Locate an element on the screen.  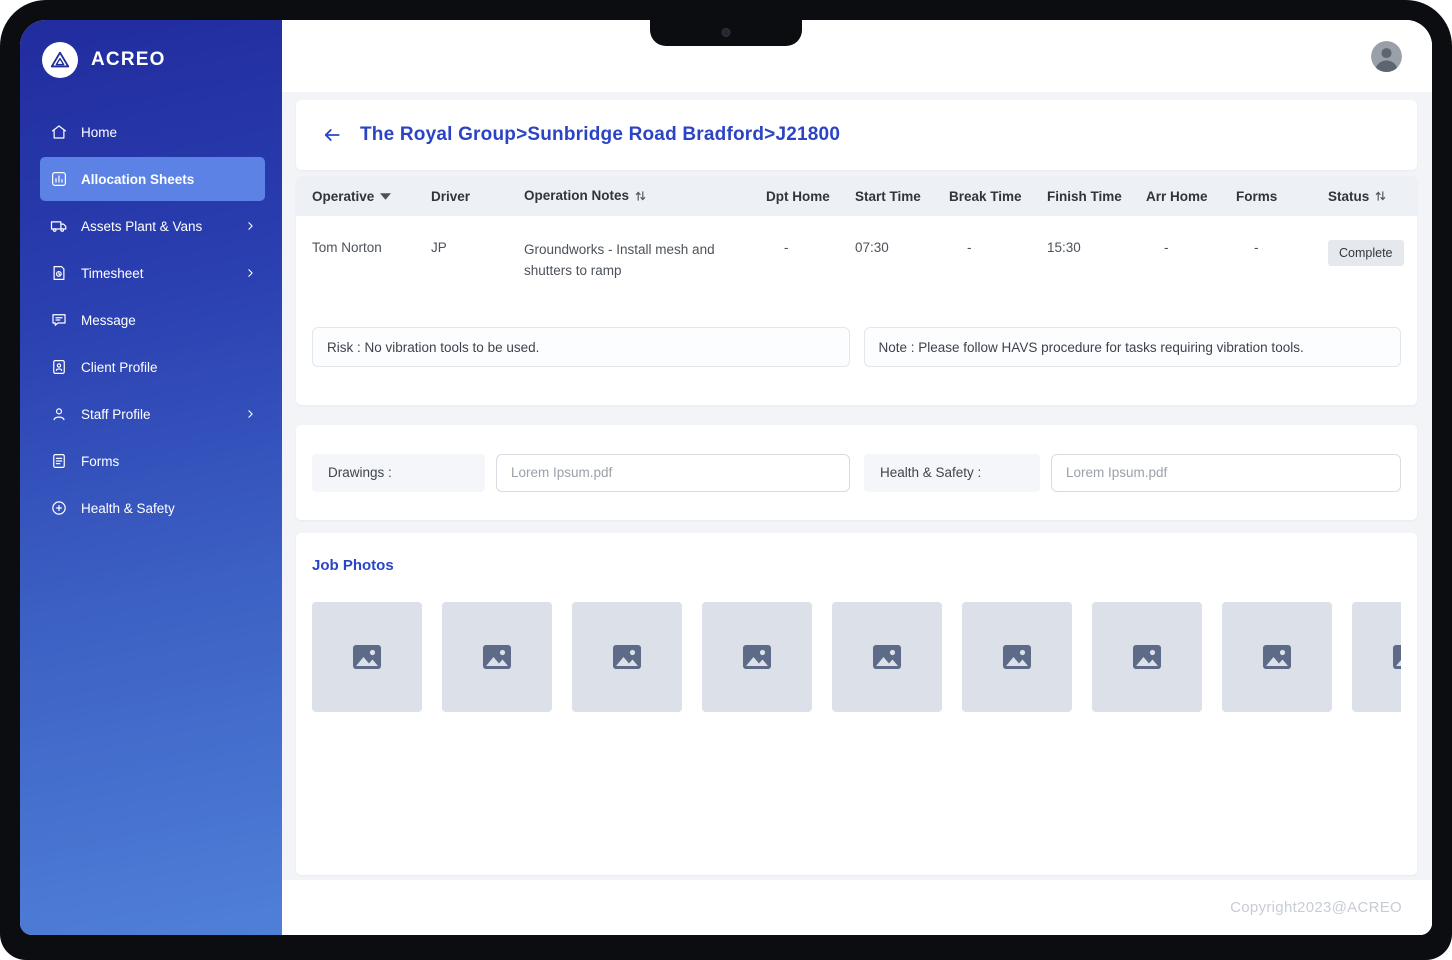
brand-name: ACREO is located at coordinates (128, 59).